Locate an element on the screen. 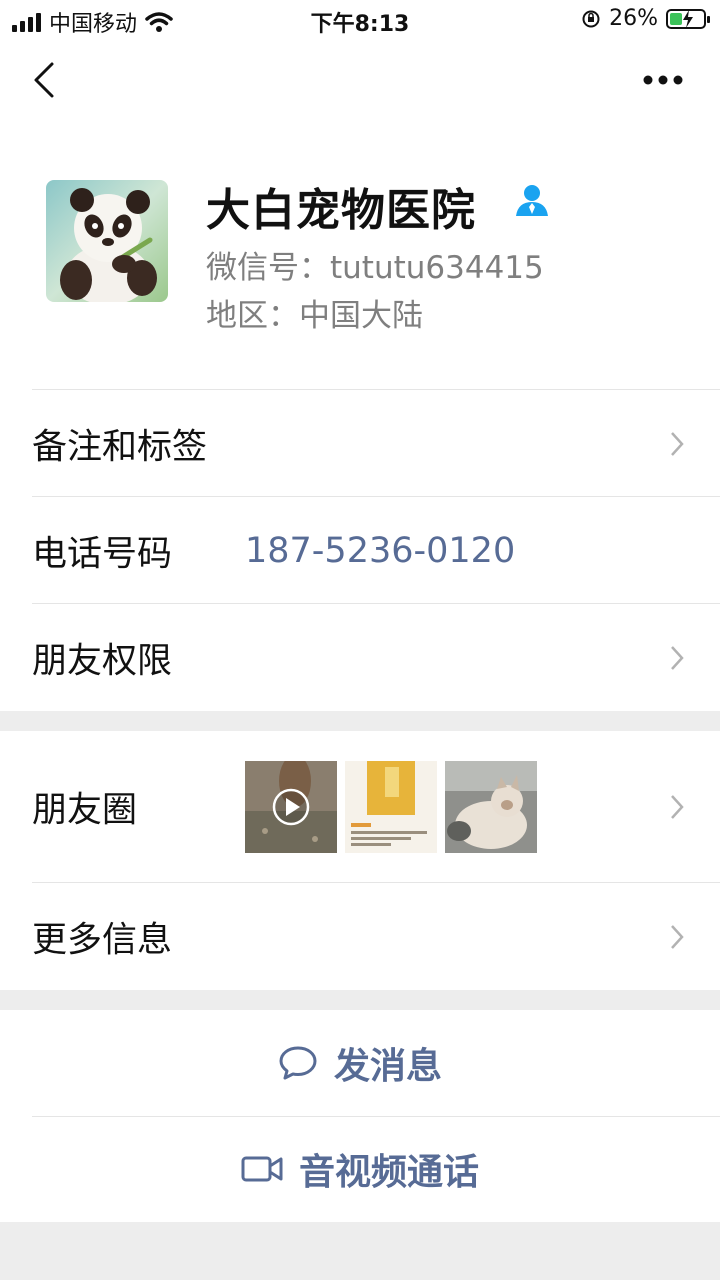  moments-cell: 朋友圈 is located at coordinates (360, 807).